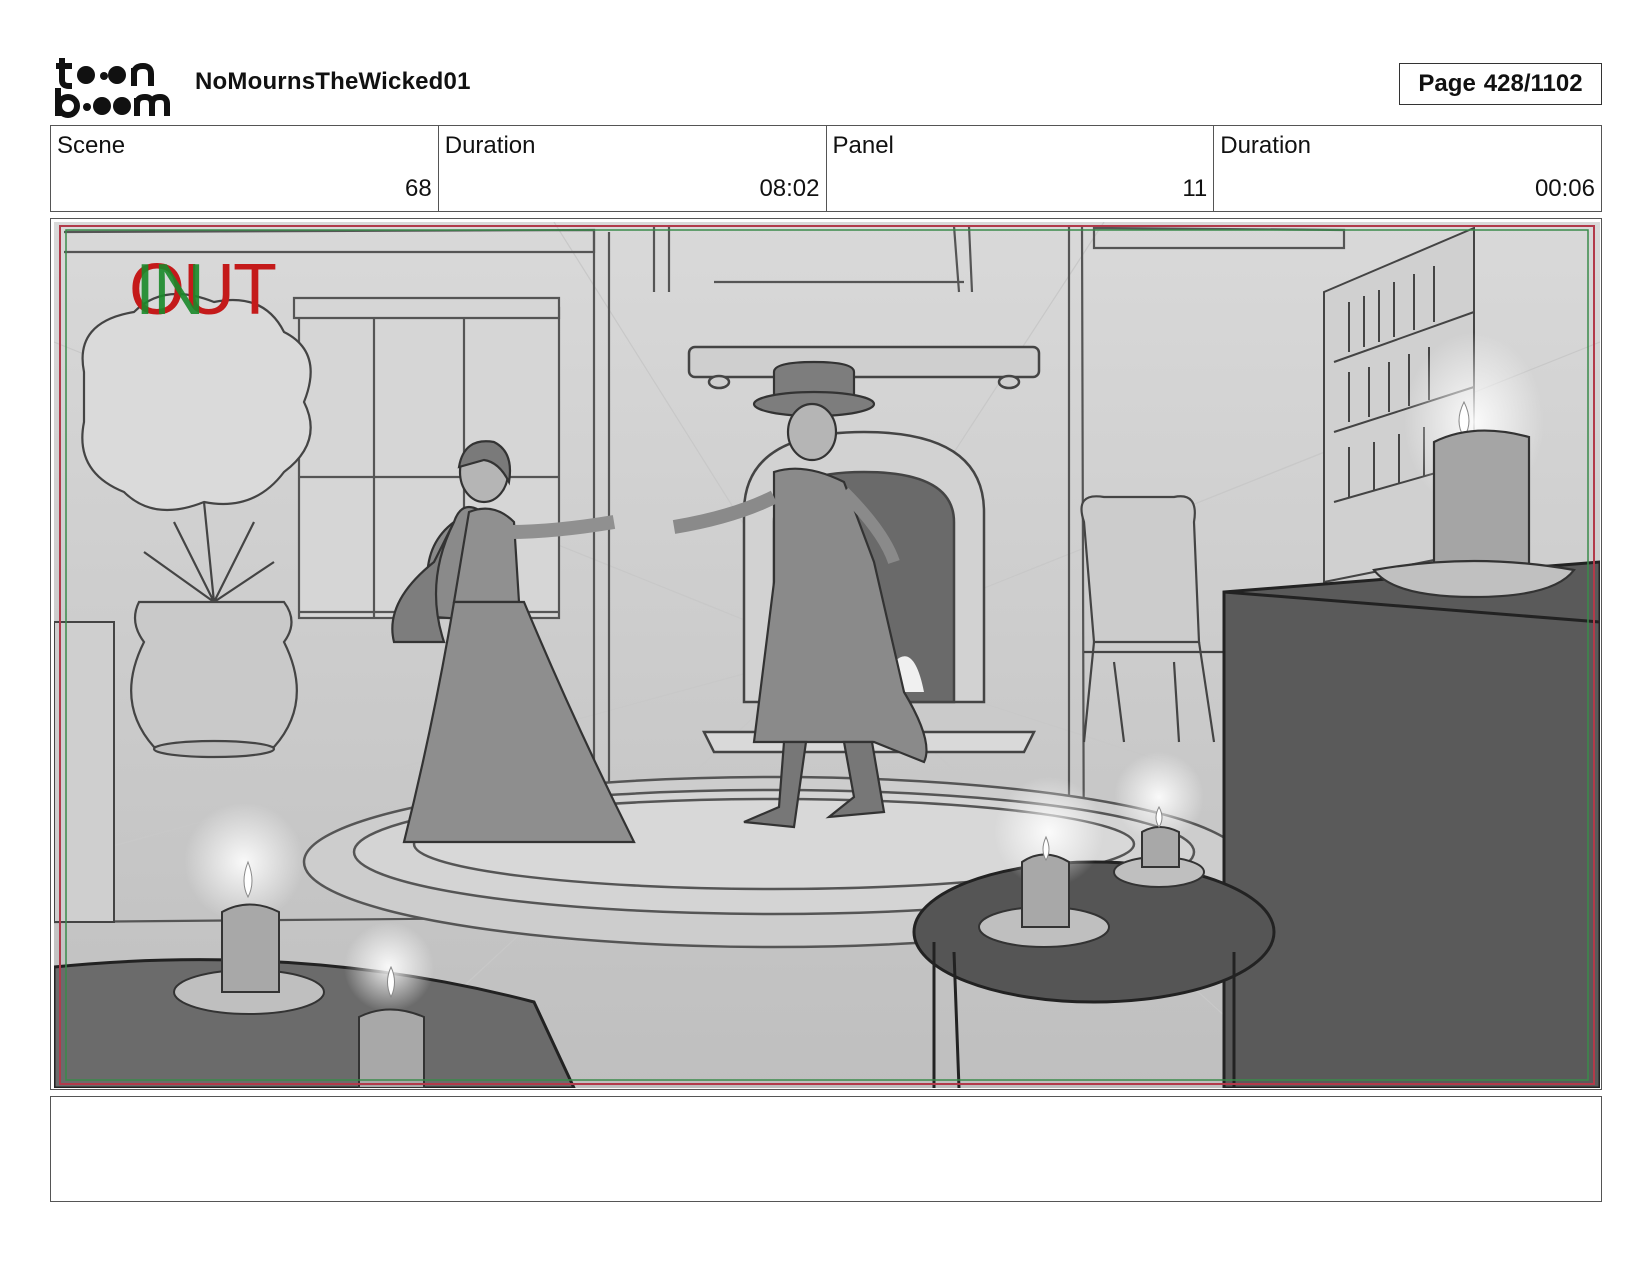 The image size is (1650, 1275). What do you see at coordinates (633, 168) in the screenshot?
I see `scene-duration-cell: Duration 08:02` at bounding box center [633, 168].